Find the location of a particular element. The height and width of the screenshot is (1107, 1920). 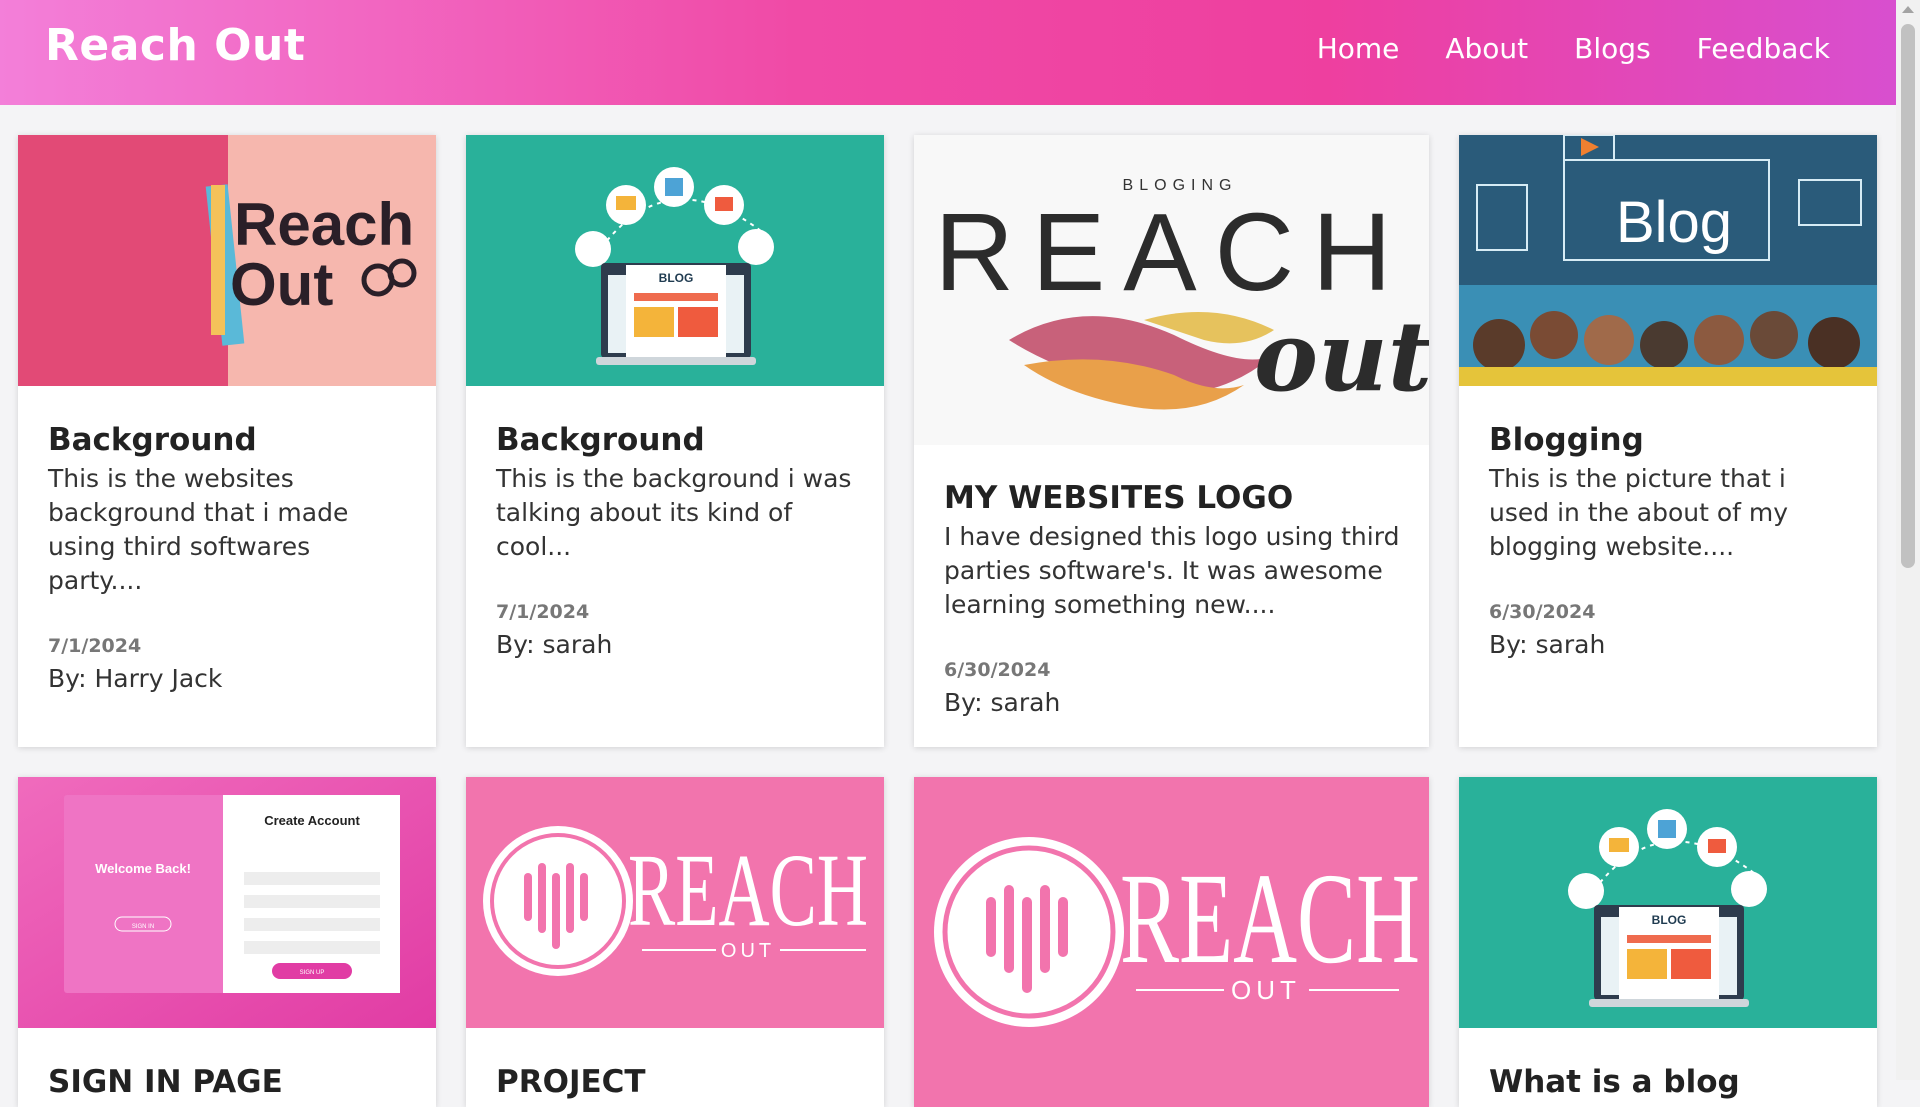

main-nav: Home About Blogs Feedback is located at coordinates (1573, 48).